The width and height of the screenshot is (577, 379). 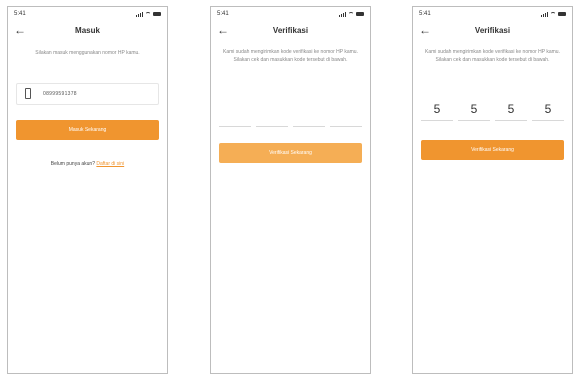 I want to click on signup-prompt-text: Belum punya akun?, so click(x=72, y=164).